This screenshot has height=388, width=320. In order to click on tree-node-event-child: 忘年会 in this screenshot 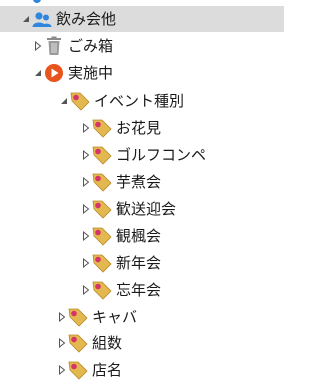, I will do `click(142, 290)`.